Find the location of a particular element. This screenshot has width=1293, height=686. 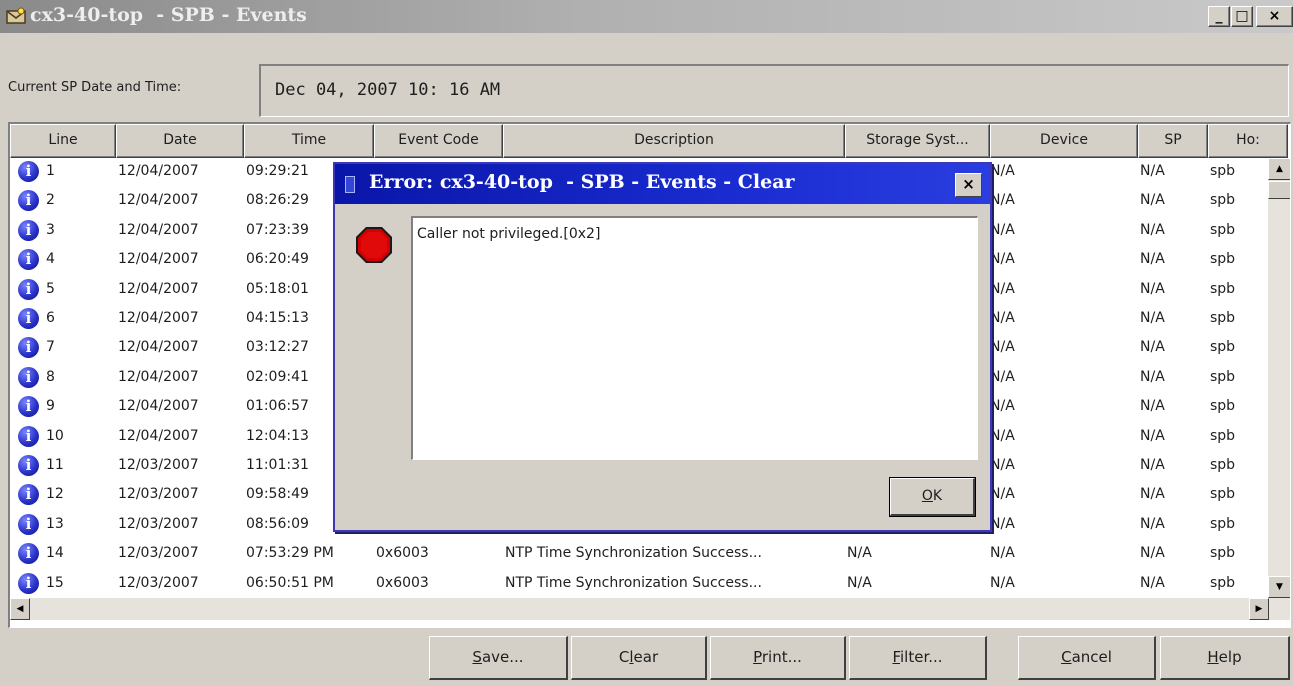

clear-button: Clear is located at coordinates (639, 658).